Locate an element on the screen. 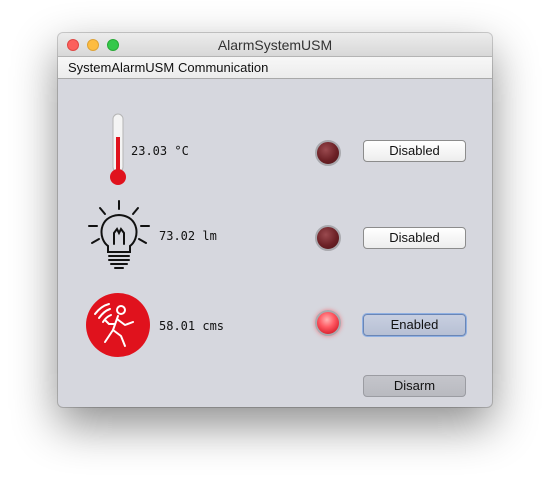  disarm-button: Disarm is located at coordinates (414, 386).